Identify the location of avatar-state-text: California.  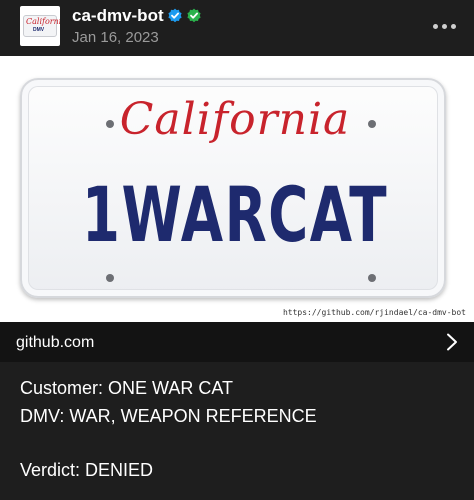
(43, 21).